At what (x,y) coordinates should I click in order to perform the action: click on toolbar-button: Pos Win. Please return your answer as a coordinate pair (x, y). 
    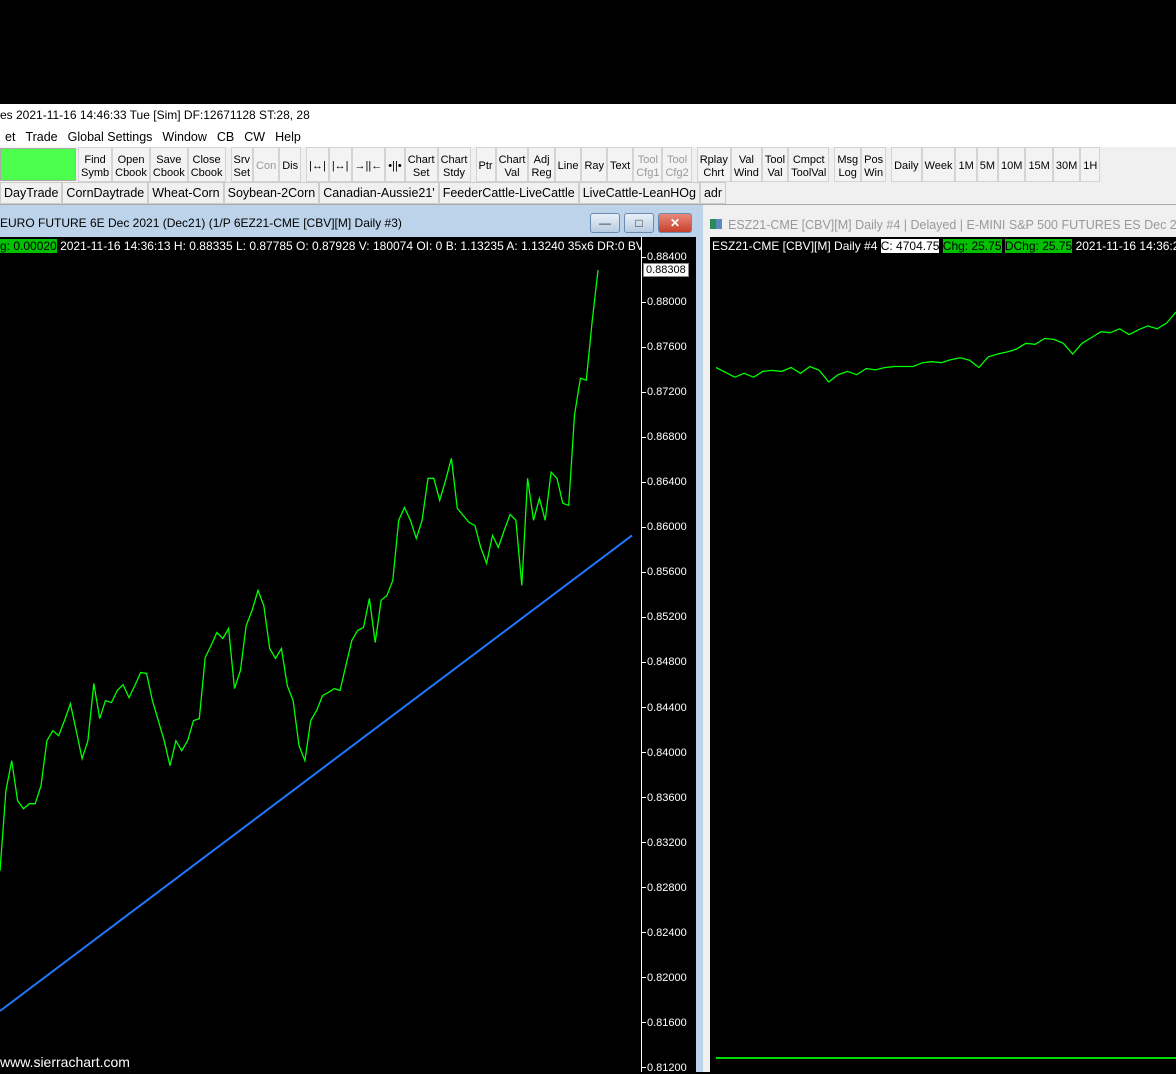
    Looking at the image, I should click on (874, 164).